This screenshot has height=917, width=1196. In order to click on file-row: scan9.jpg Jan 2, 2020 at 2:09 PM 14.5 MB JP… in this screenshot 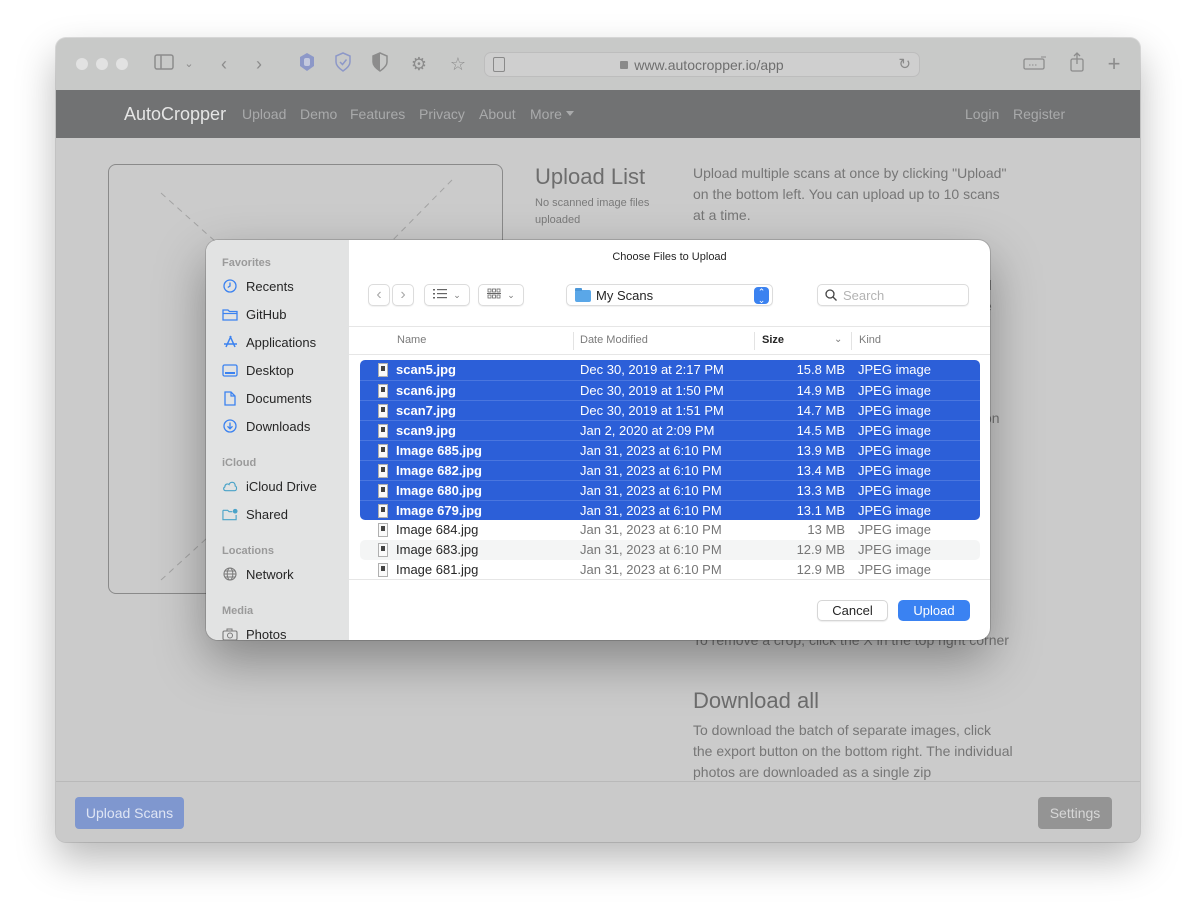, I will do `click(670, 430)`.